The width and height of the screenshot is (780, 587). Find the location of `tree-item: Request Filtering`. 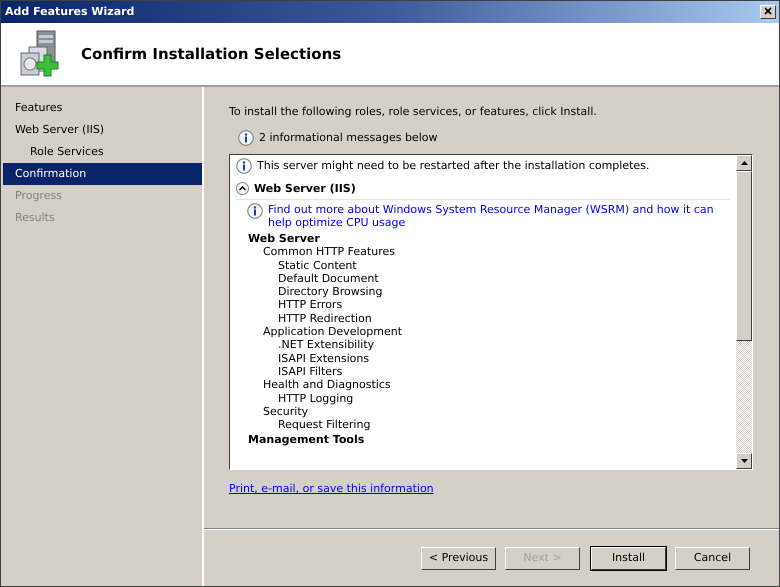

tree-item: Request Filtering is located at coordinates (324, 425).